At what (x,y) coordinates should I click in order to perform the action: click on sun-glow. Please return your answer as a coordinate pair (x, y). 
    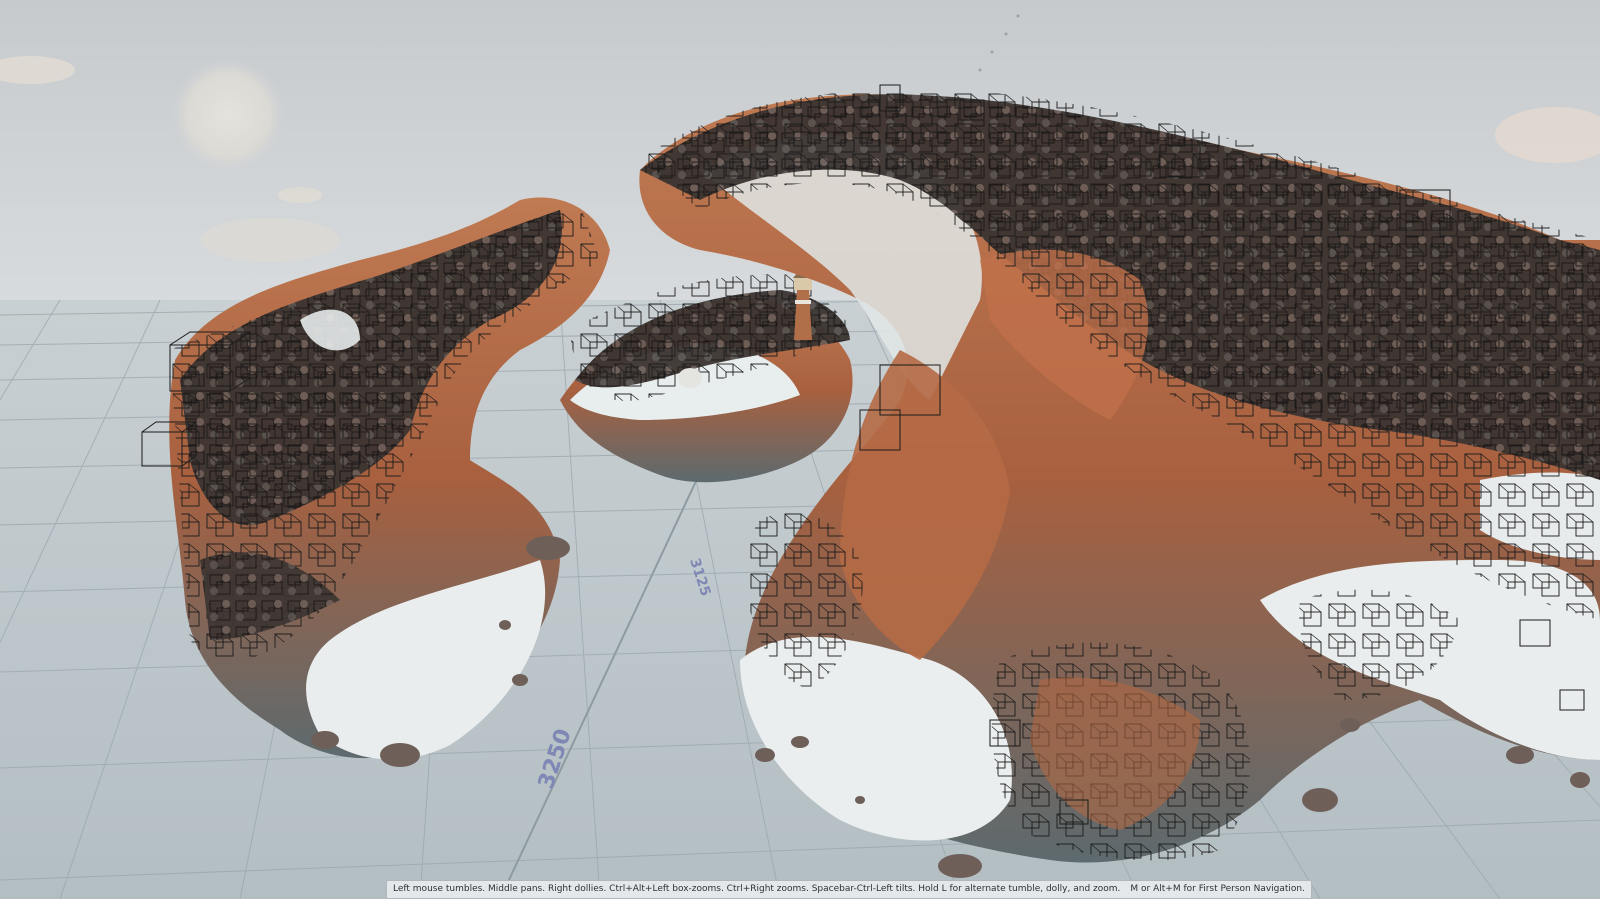
    Looking at the image, I should click on (228, 115).